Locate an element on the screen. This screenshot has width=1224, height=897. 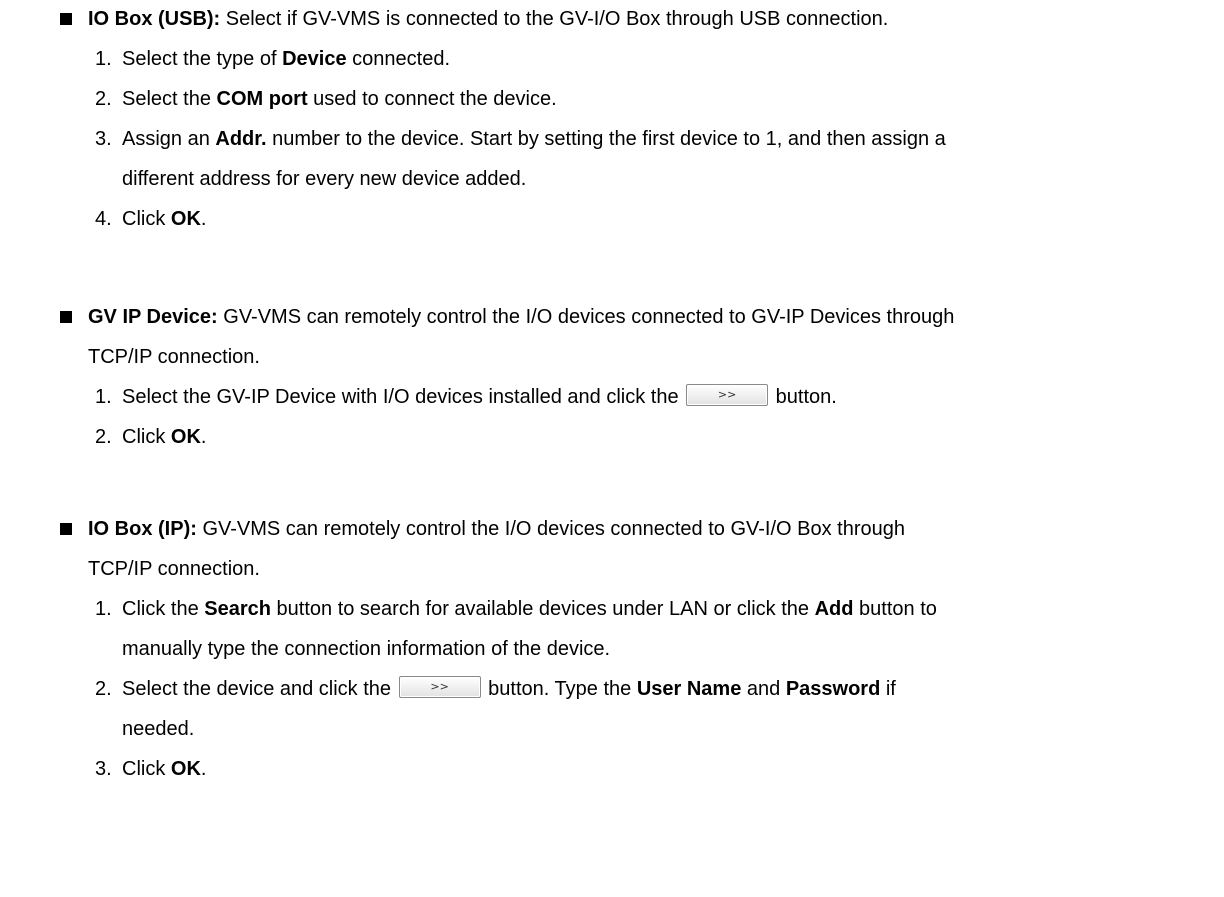
step-bold-text: Add is located at coordinates (834, 609).